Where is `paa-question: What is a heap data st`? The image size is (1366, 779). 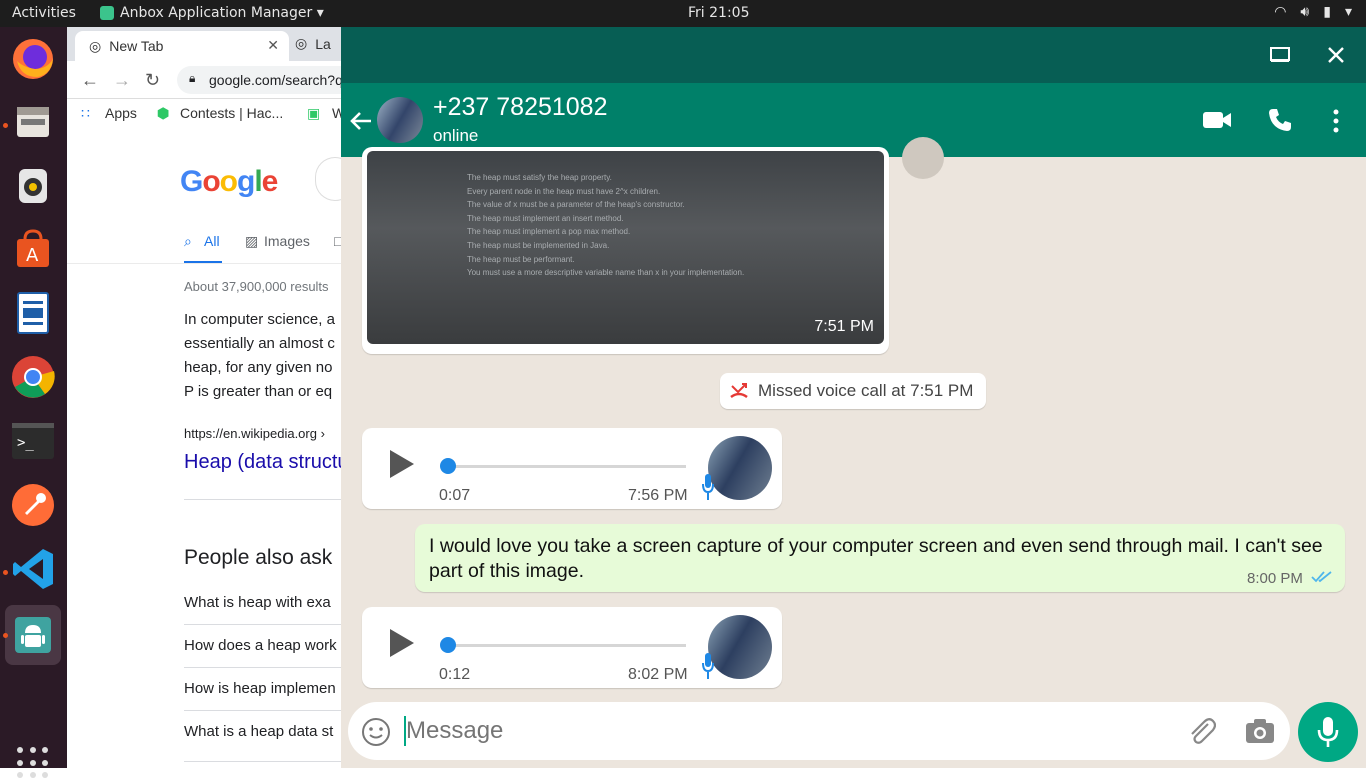 paa-question: What is a heap data st is located at coordinates (258, 731).